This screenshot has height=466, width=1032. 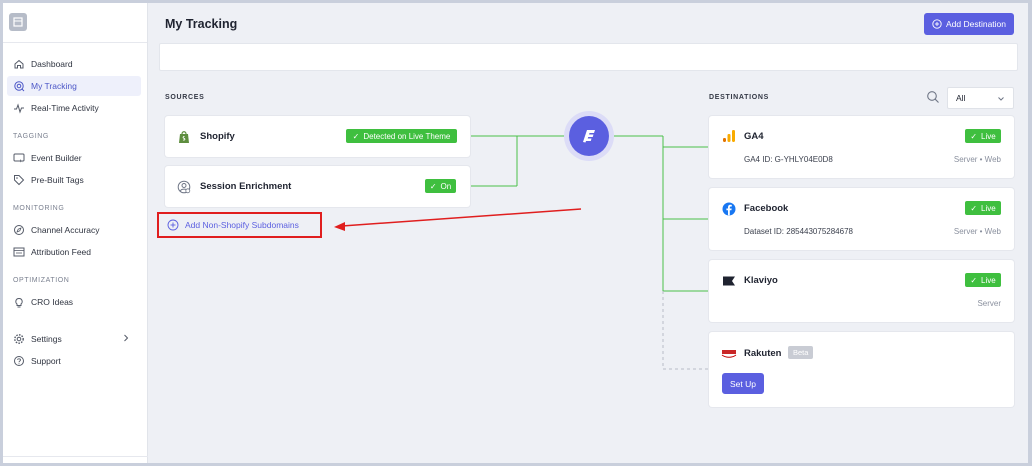 I want to click on destination-id: GA4 ID: G-YHLY04E0D8, so click(x=788, y=159).